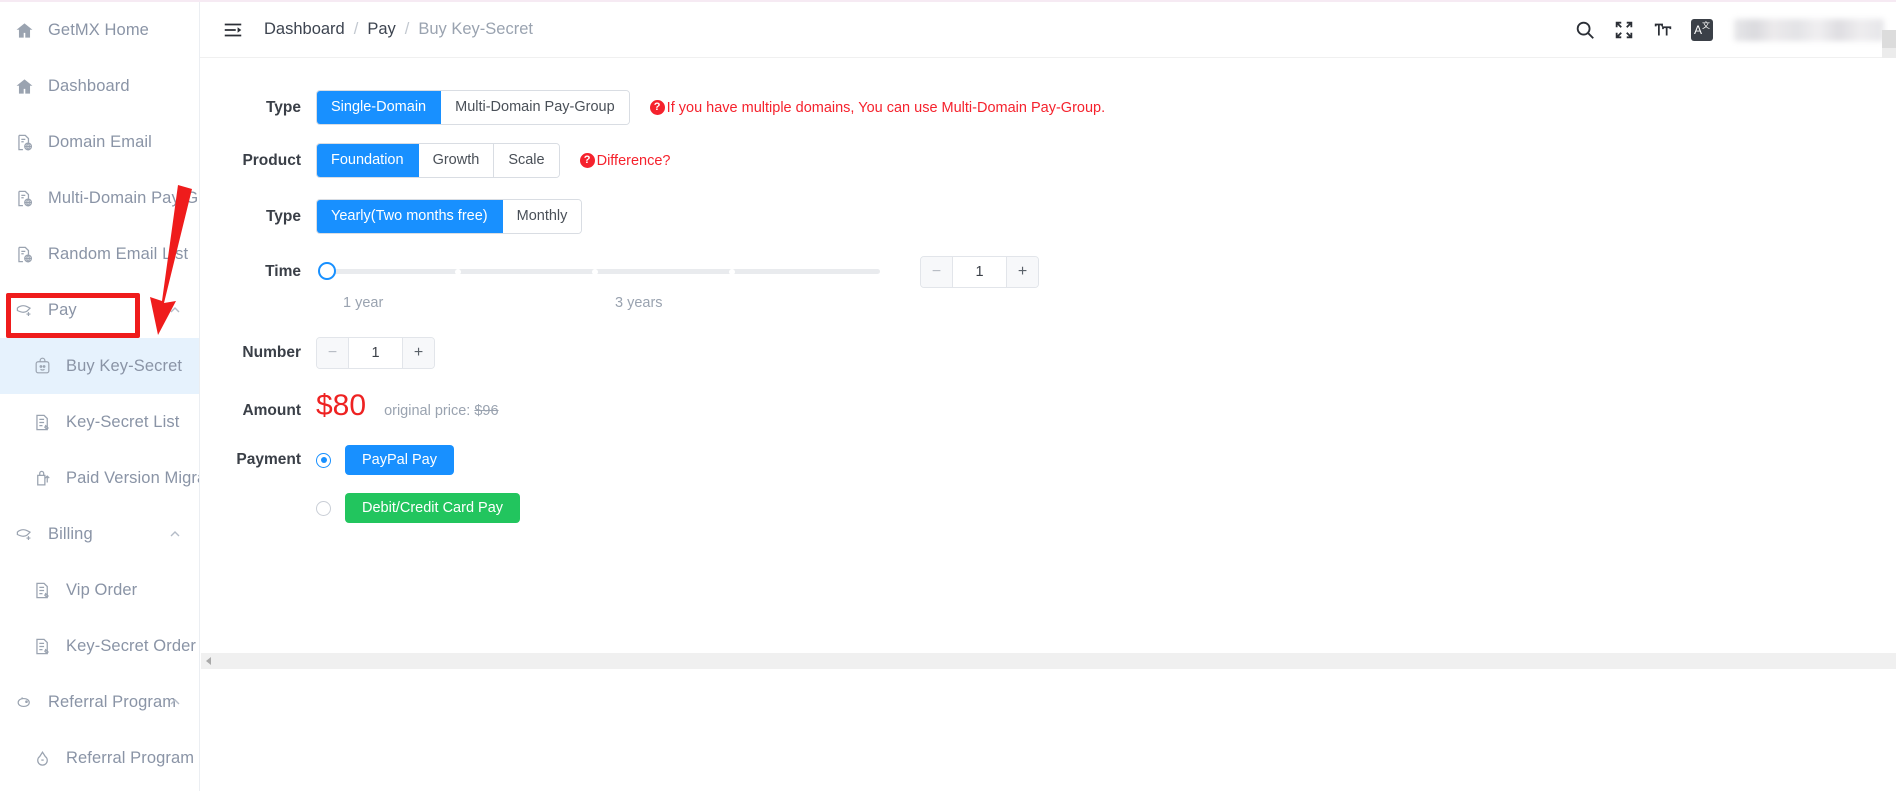 The width and height of the screenshot is (1896, 791). What do you see at coordinates (1624, 30) in the screenshot?
I see `fullscreen-icon` at bounding box center [1624, 30].